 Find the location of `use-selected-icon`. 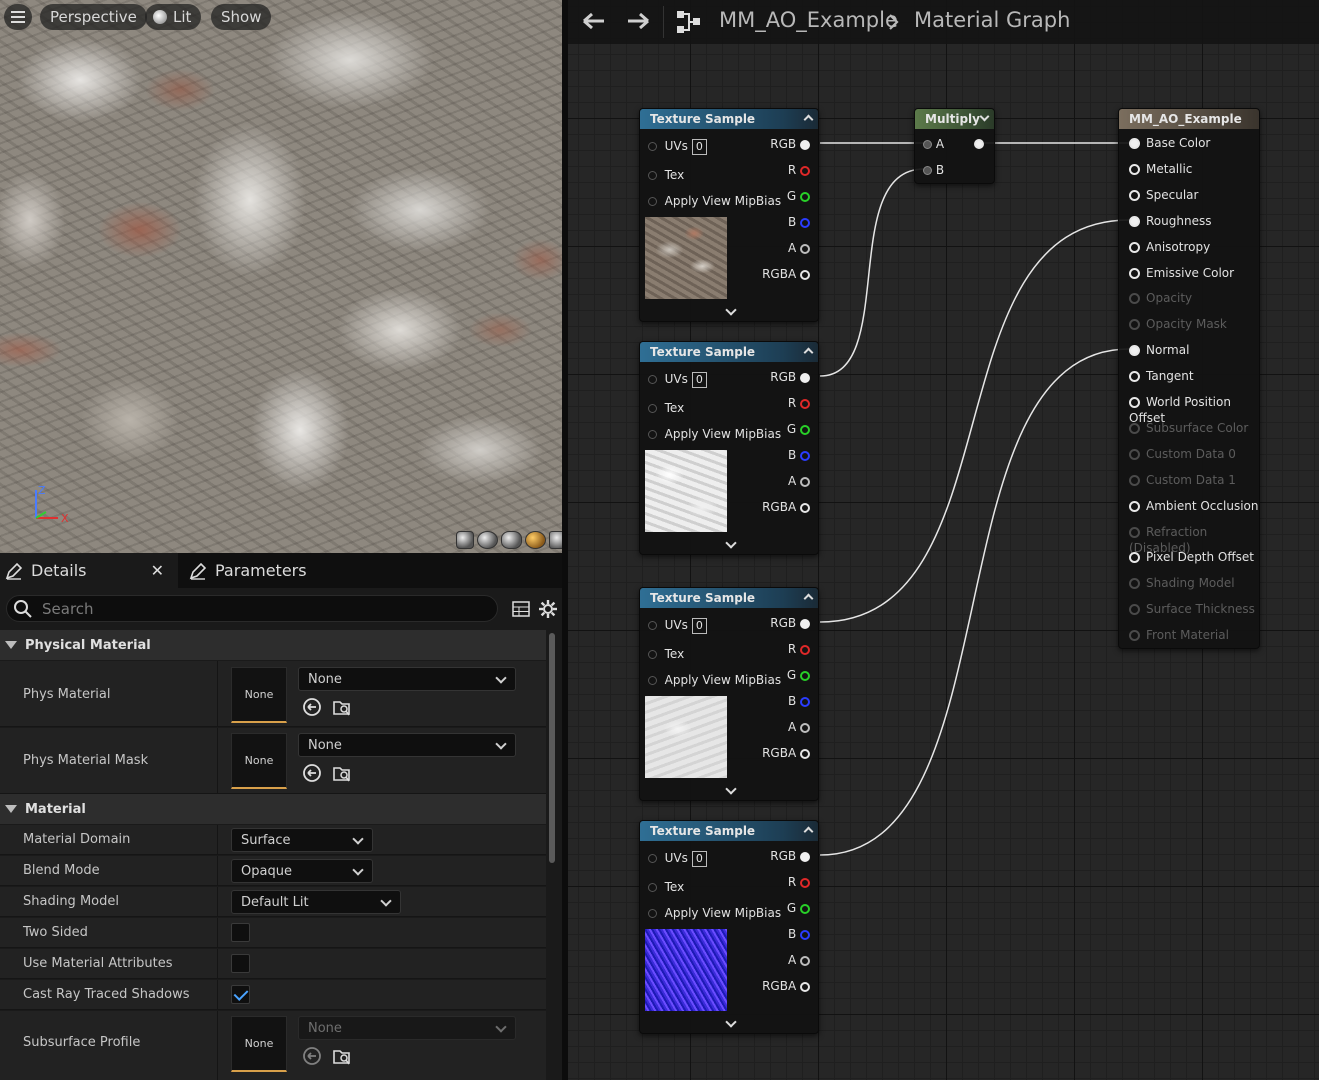

use-selected-icon is located at coordinates (312, 707).